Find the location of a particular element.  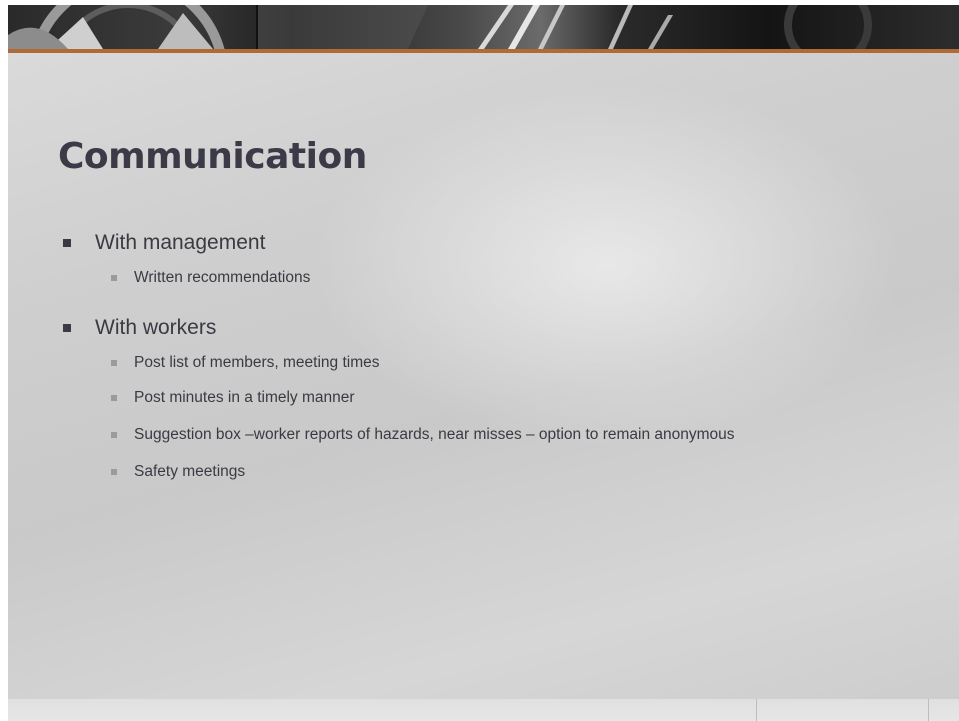

sub-bullet-text: Post list of members, meeting times is located at coordinates (257, 362).